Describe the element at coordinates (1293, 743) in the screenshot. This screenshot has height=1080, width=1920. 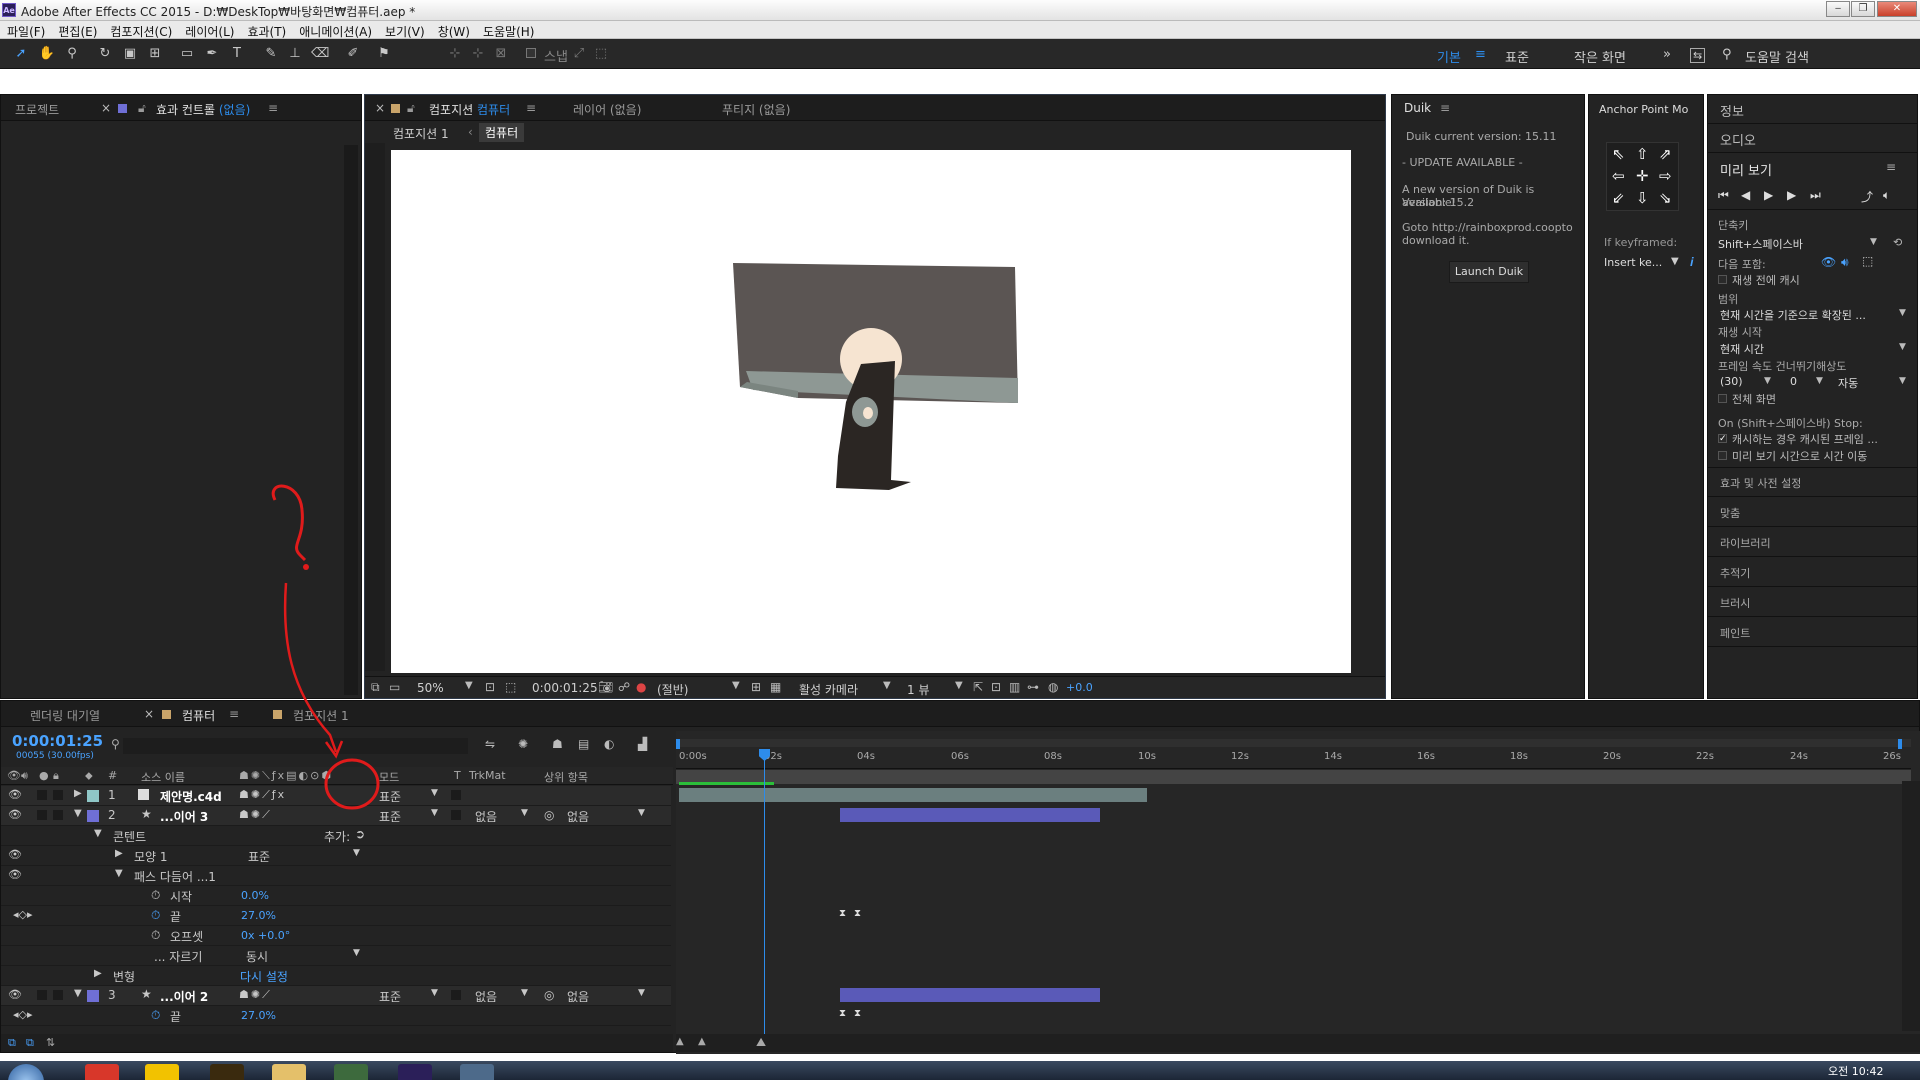
I see `work-area-bar` at that location.